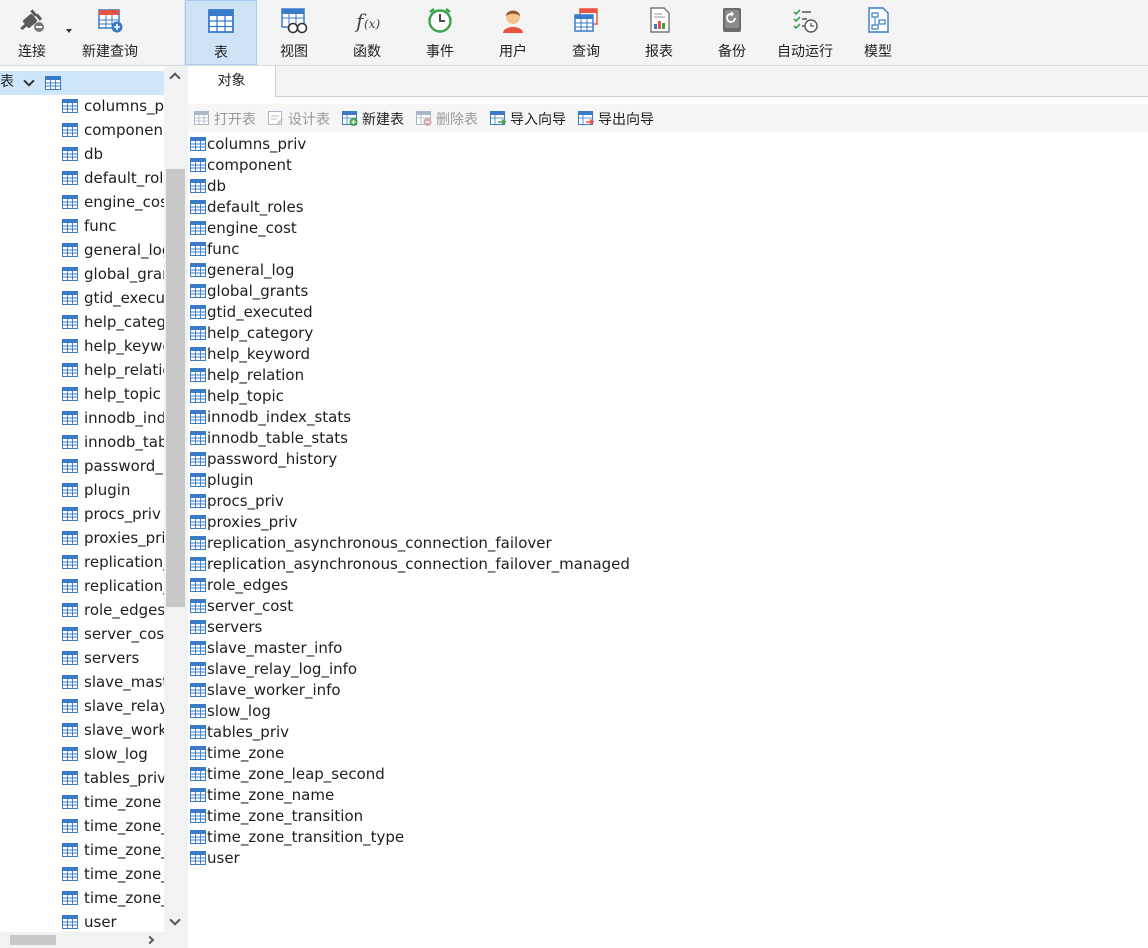 This screenshot has height=948, width=1148. Describe the element at coordinates (82, 106) in the screenshot. I see `tree-item-table: columns_pr` at that location.